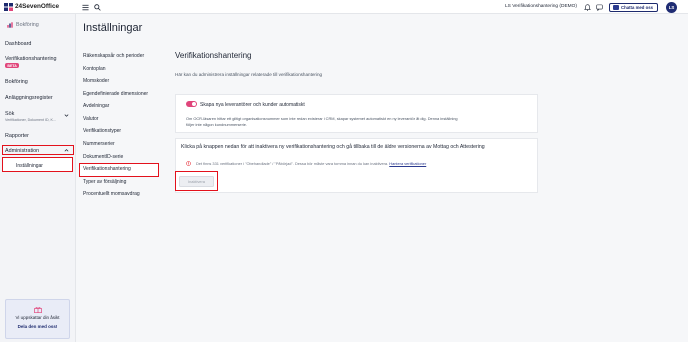 This screenshot has height=342, width=688. Describe the element at coordinates (85, 7) in the screenshot. I see `menu-icon` at that location.